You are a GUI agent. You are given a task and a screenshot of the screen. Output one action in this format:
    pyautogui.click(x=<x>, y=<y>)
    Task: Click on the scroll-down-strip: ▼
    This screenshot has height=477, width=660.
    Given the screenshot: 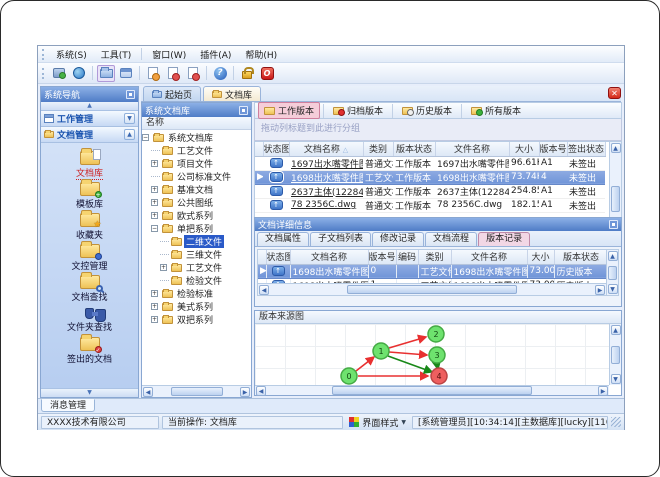 What is the action you would take?
    pyautogui.click(x=89, y=392)
    